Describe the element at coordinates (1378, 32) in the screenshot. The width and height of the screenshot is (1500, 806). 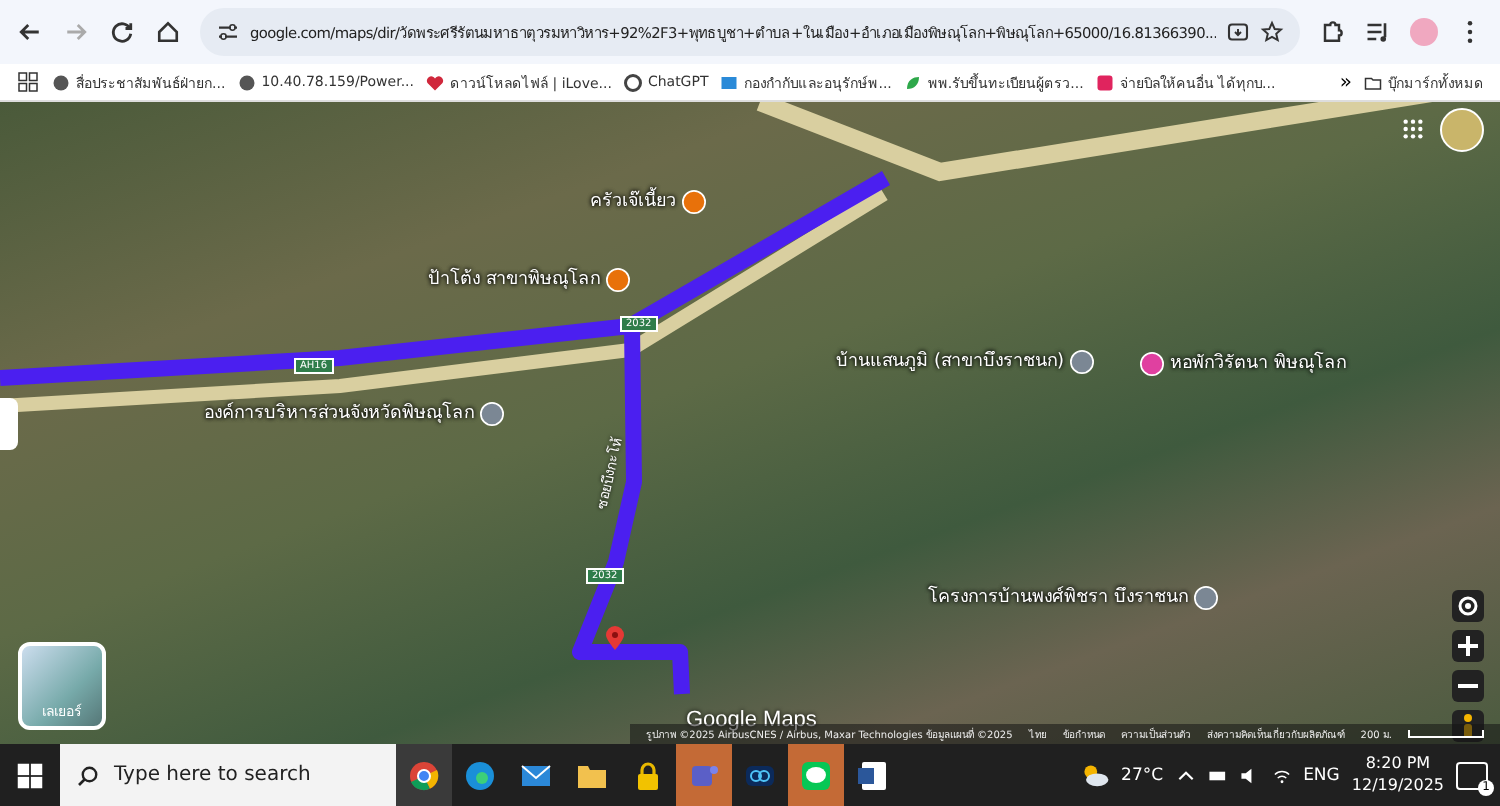
I see `media-icon` at that location.